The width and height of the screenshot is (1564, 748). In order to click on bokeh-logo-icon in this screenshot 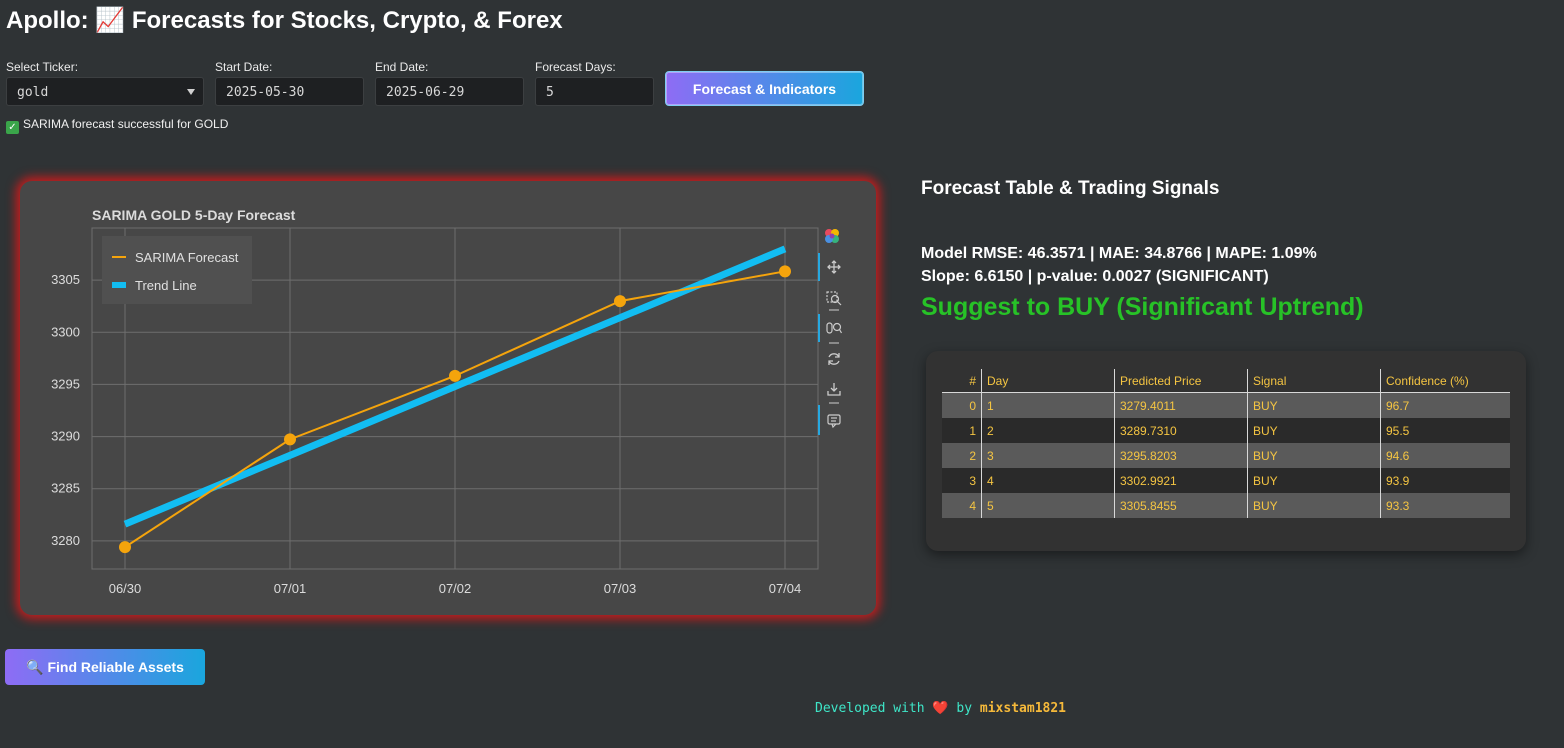, I will do `click(832, 236)`.